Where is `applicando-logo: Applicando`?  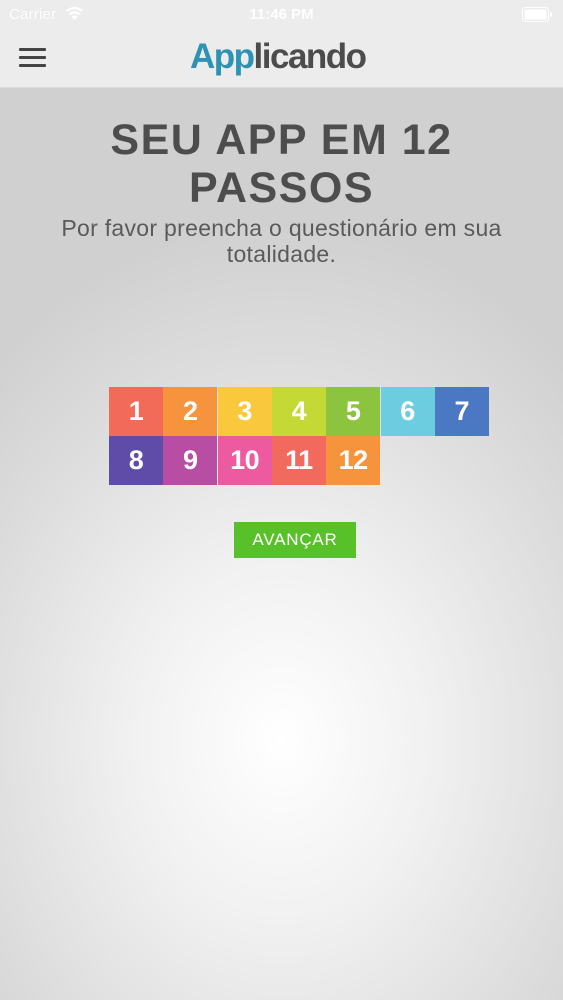 applicando-logo: Applicando is located at coordinates (279, 58).